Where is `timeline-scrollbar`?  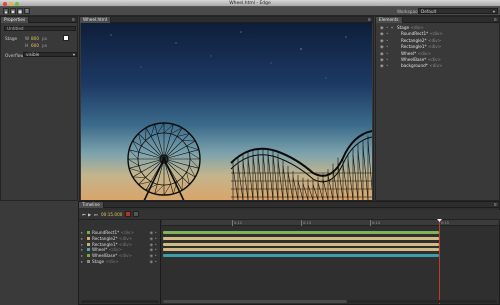 timeline-scrollbar is located at coordinates (330, 301).